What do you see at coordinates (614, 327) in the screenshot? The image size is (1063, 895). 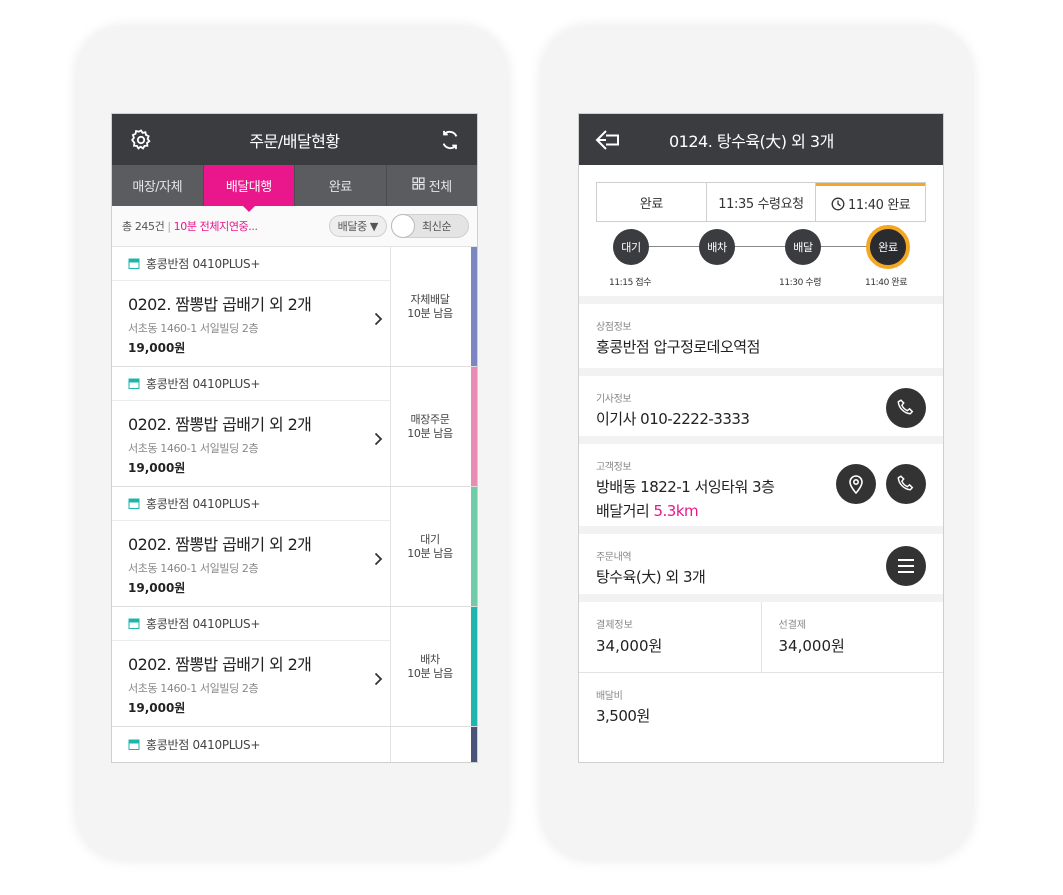 I see `store-info-label: 상점정보` at bounding box center [614, 327].